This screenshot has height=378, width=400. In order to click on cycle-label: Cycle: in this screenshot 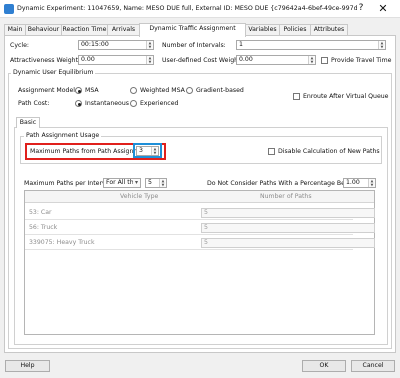, I will do `click(19, 45)`.